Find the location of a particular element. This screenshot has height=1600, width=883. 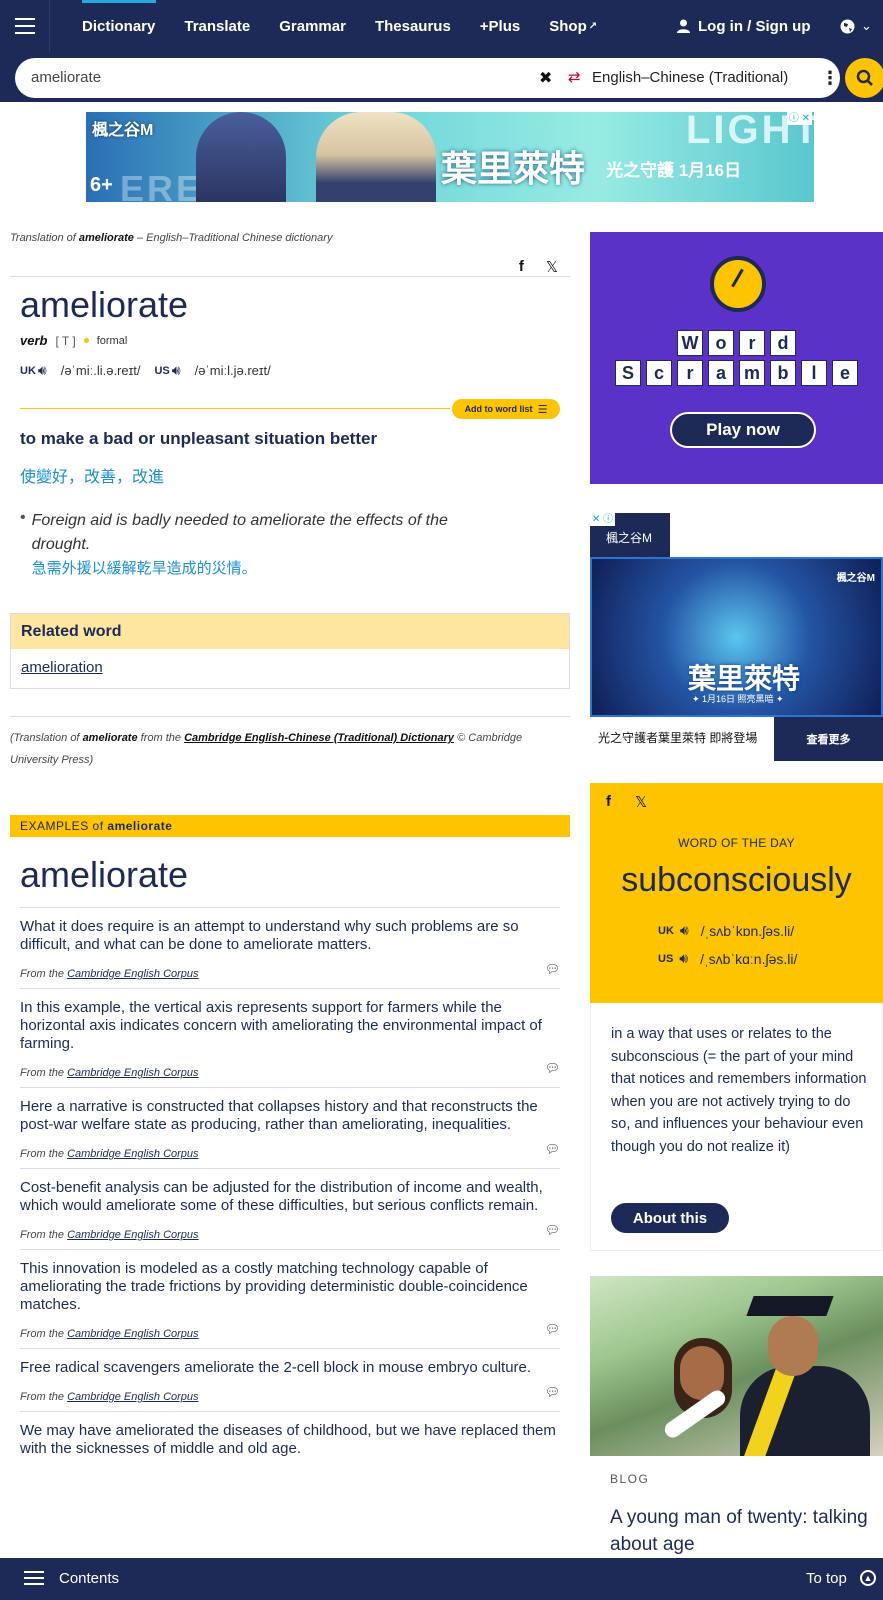

play-now-button: Play now is located at coordinates (743, 430).